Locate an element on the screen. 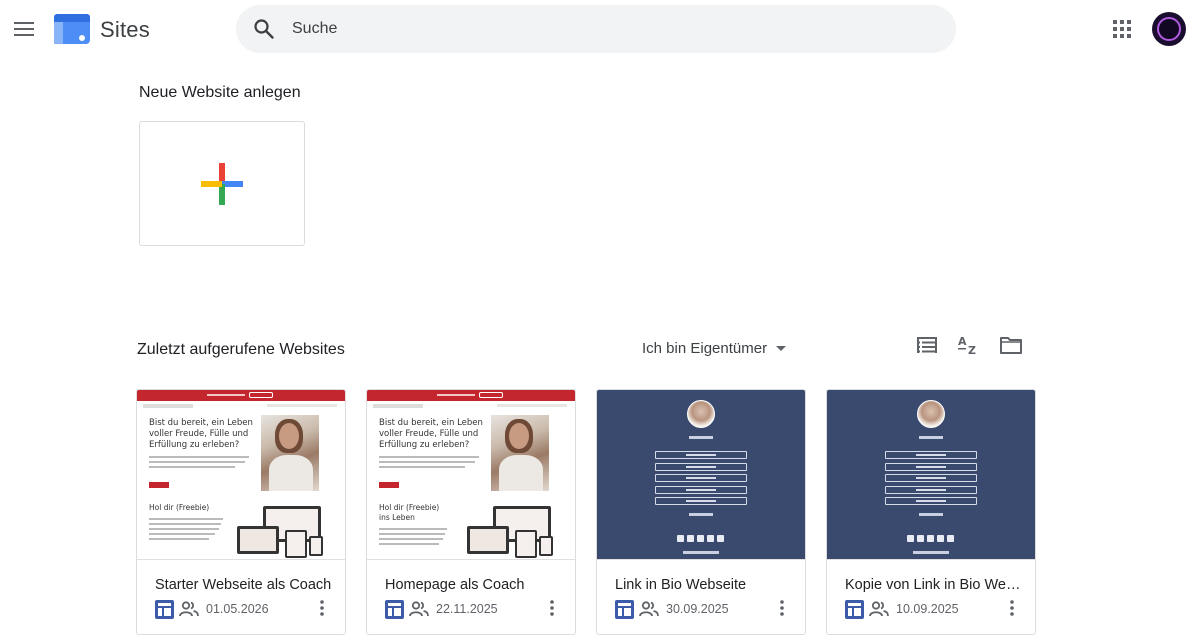 Image resolution: width=1204 pixels, height=644 pixels. owner-filter-dropdown: Ich bin Eigentümer is located at coordinates (714, 348).